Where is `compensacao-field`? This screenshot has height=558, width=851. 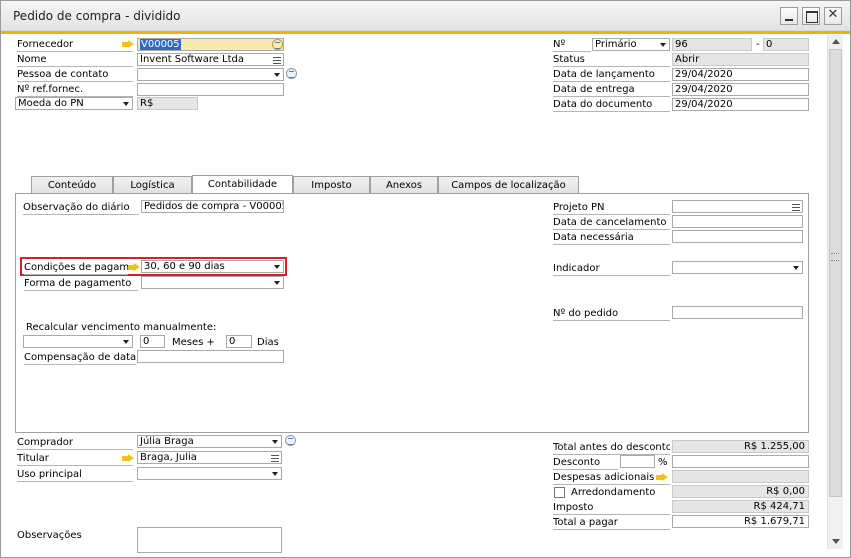 compensacao-field is located at coordinates (210, 356).